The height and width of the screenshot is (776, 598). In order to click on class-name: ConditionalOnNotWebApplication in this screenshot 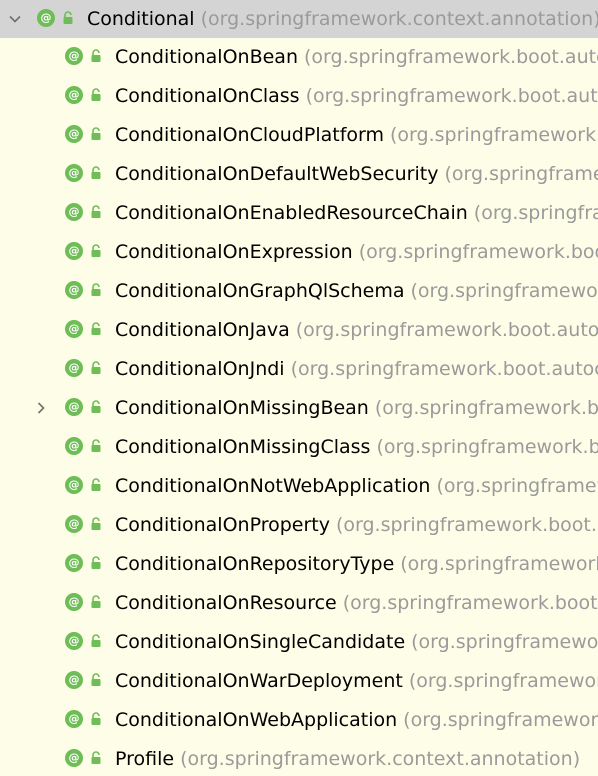, I will do `click(273, 486)`.